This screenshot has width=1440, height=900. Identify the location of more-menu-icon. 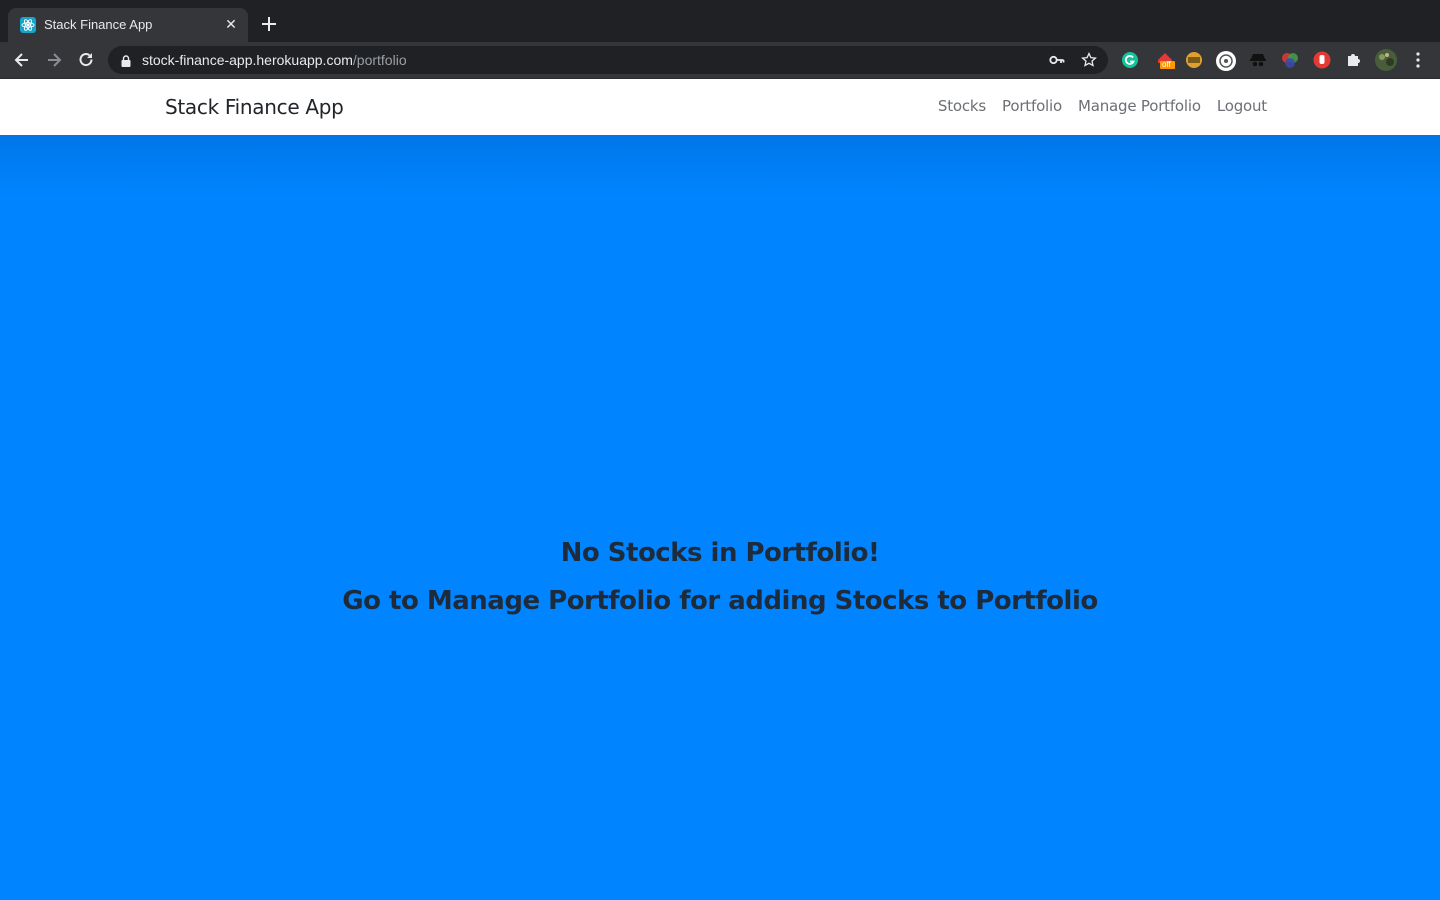
(1420, 60).